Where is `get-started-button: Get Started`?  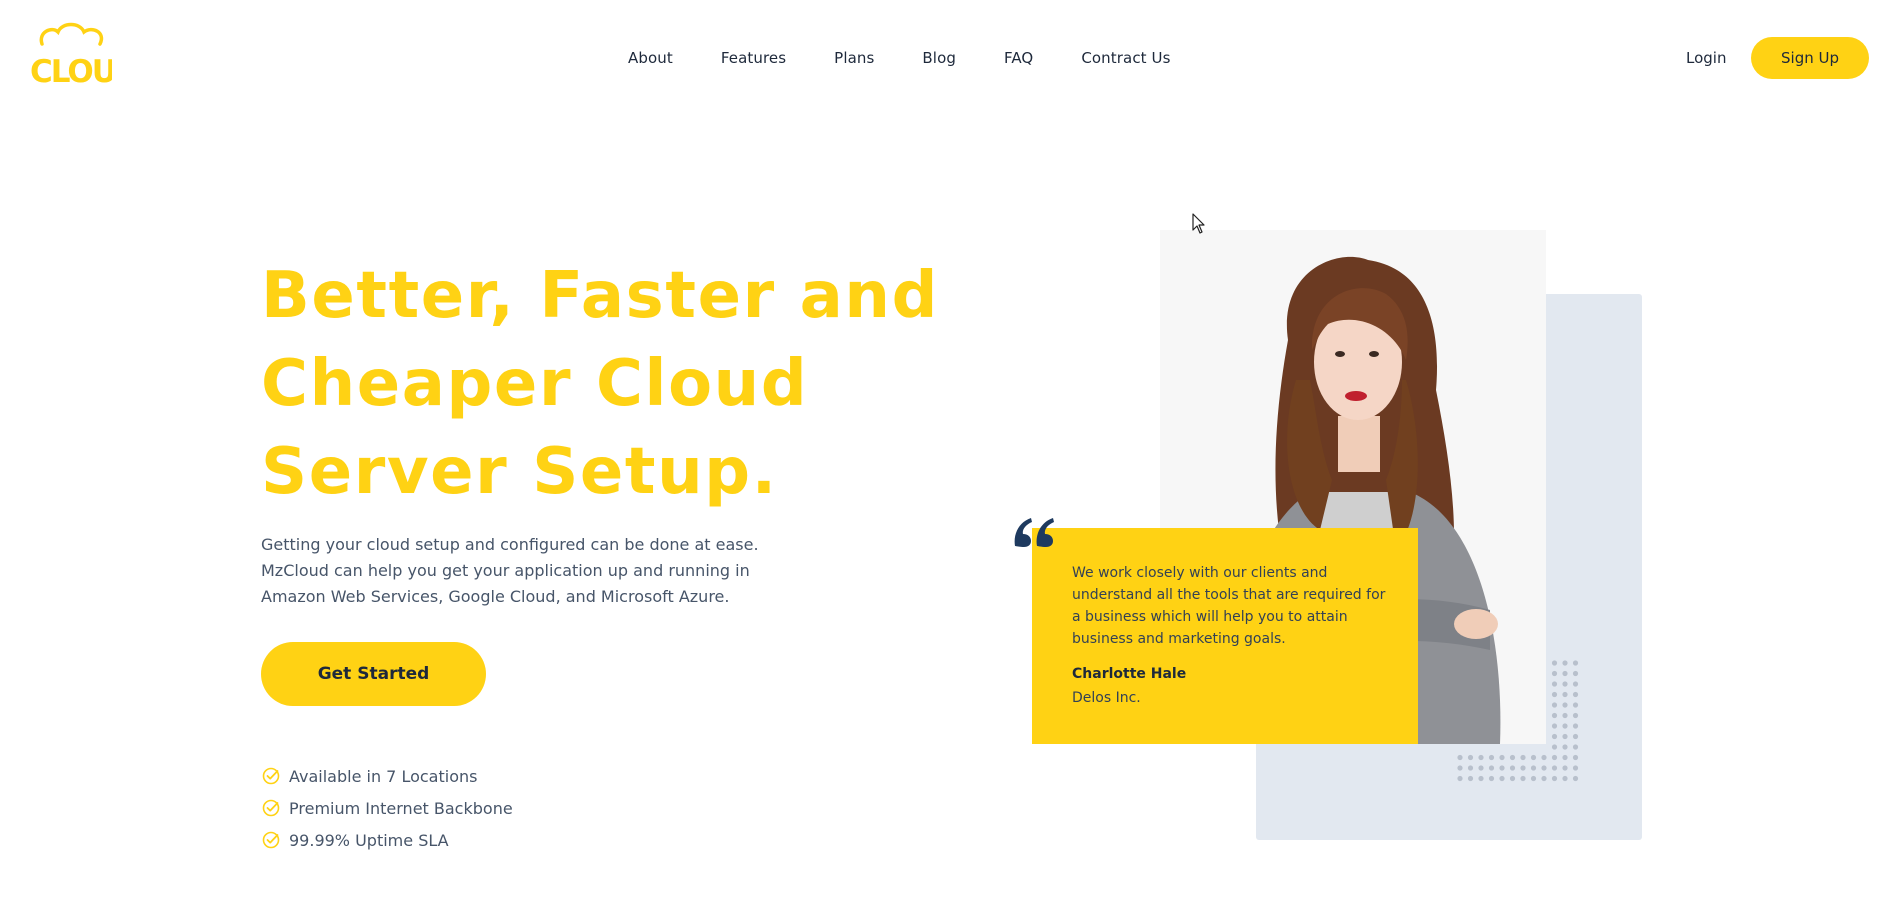 get-started-button: Get Started is located at coordinates (373, 674).